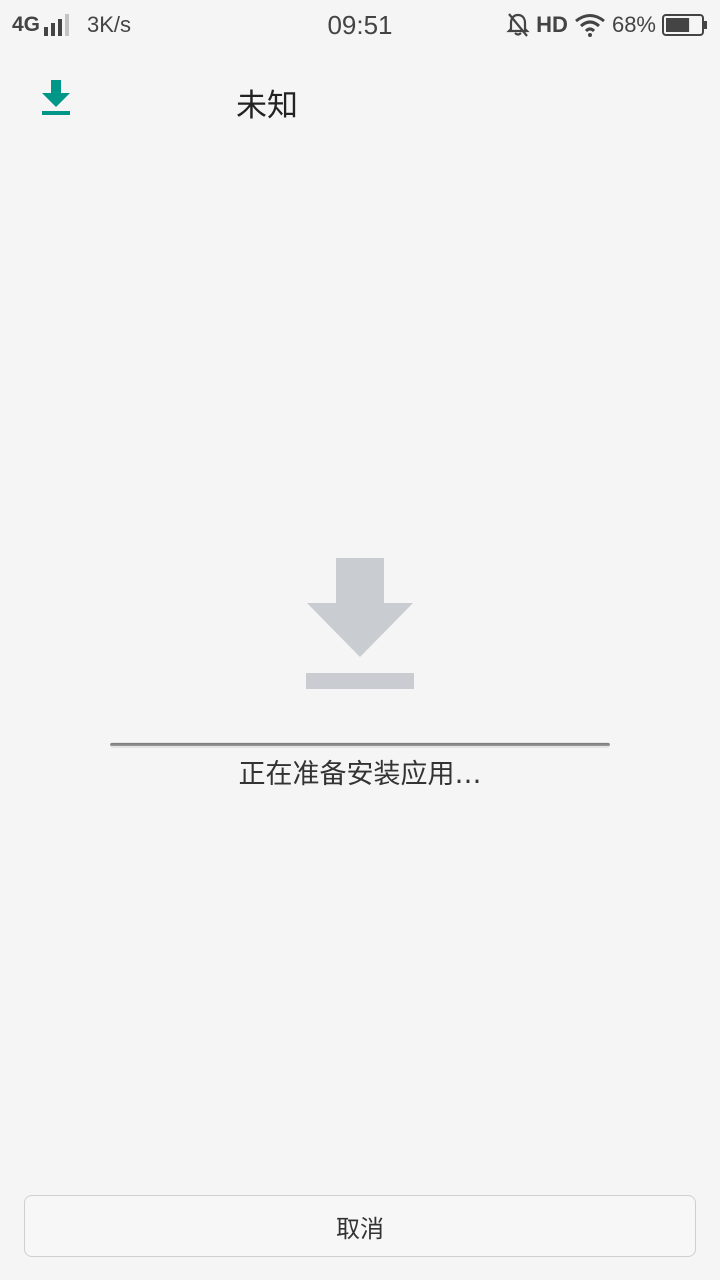 The image size is (720, 1280). I want to click on bell-off-icon, so click(518, 25).